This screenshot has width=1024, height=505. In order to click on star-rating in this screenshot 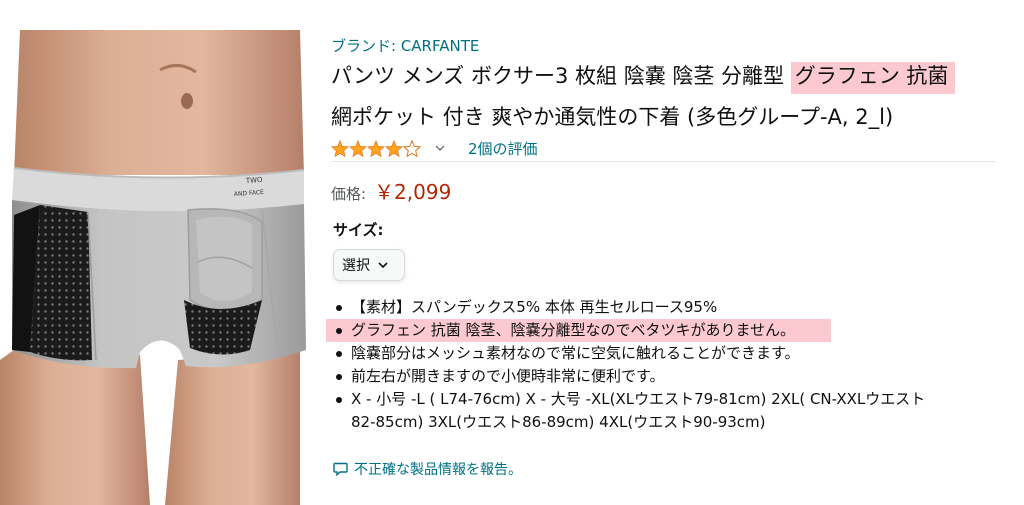, I will do `click(376, 148)`.